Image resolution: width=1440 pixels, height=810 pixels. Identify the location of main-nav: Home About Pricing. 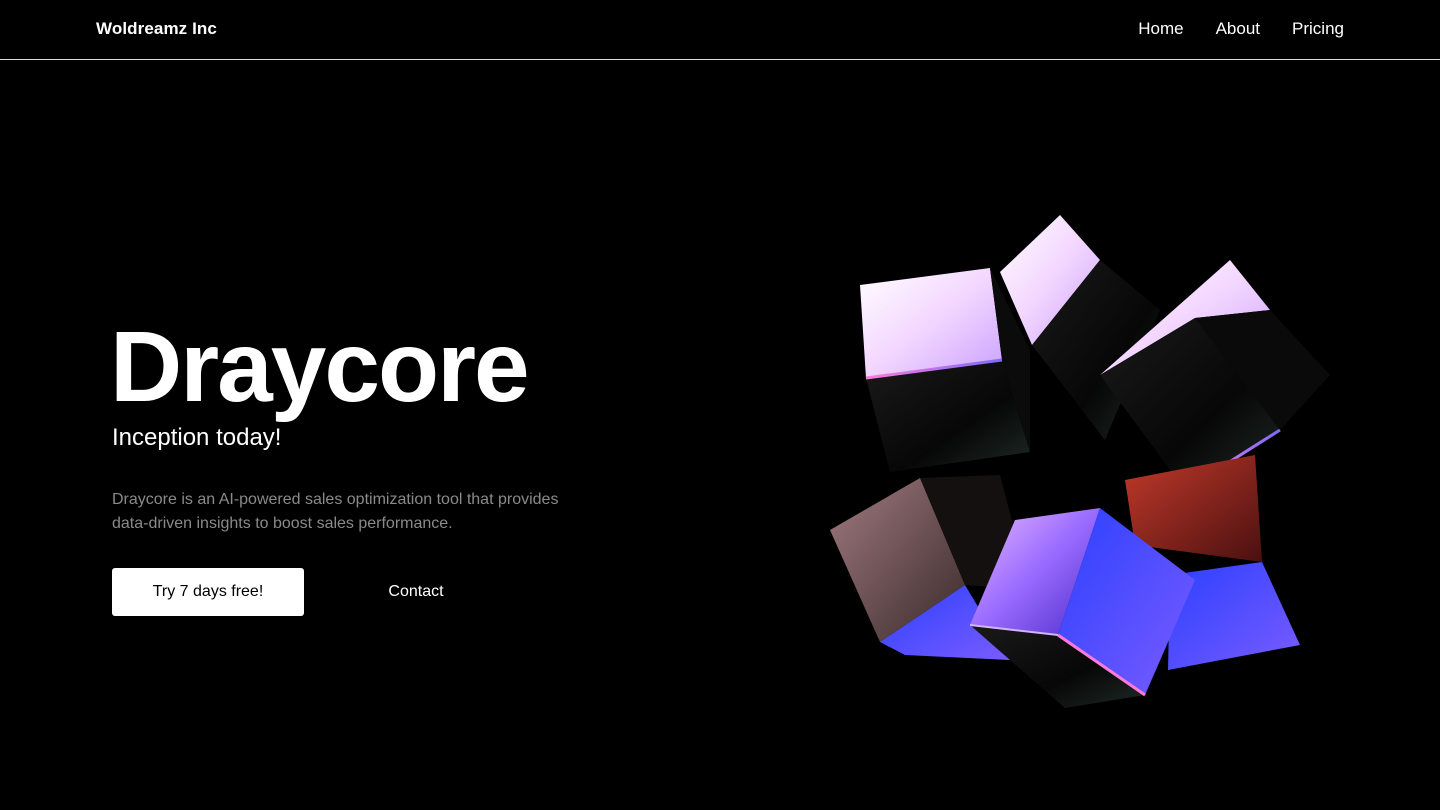
(1241, 29).